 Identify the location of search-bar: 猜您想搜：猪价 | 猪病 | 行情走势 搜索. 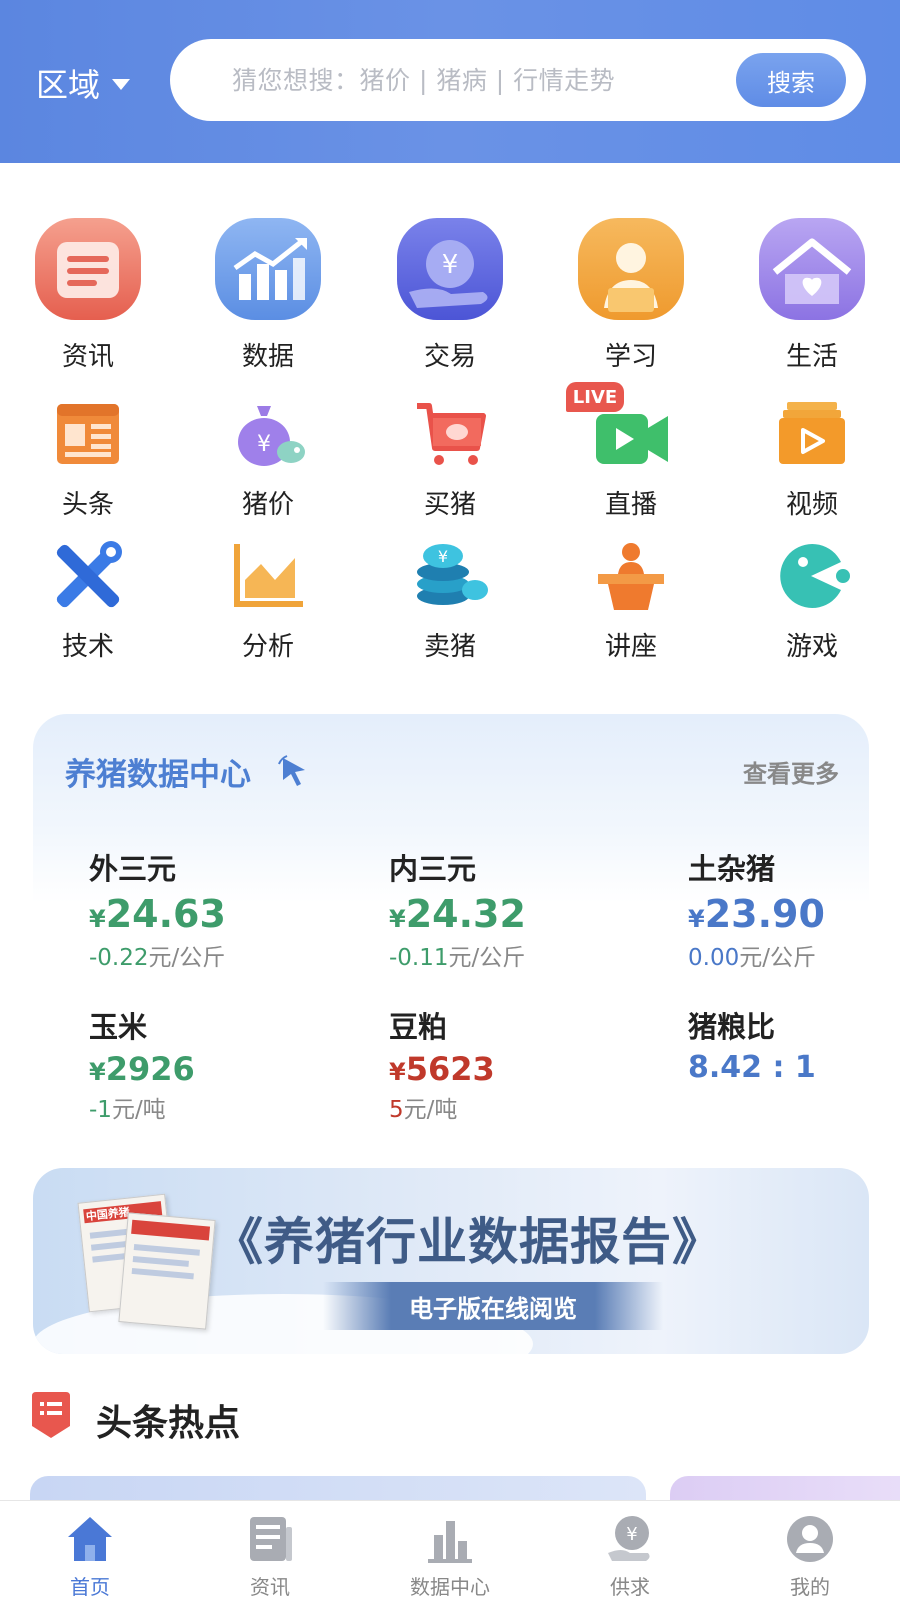
(518, 80).